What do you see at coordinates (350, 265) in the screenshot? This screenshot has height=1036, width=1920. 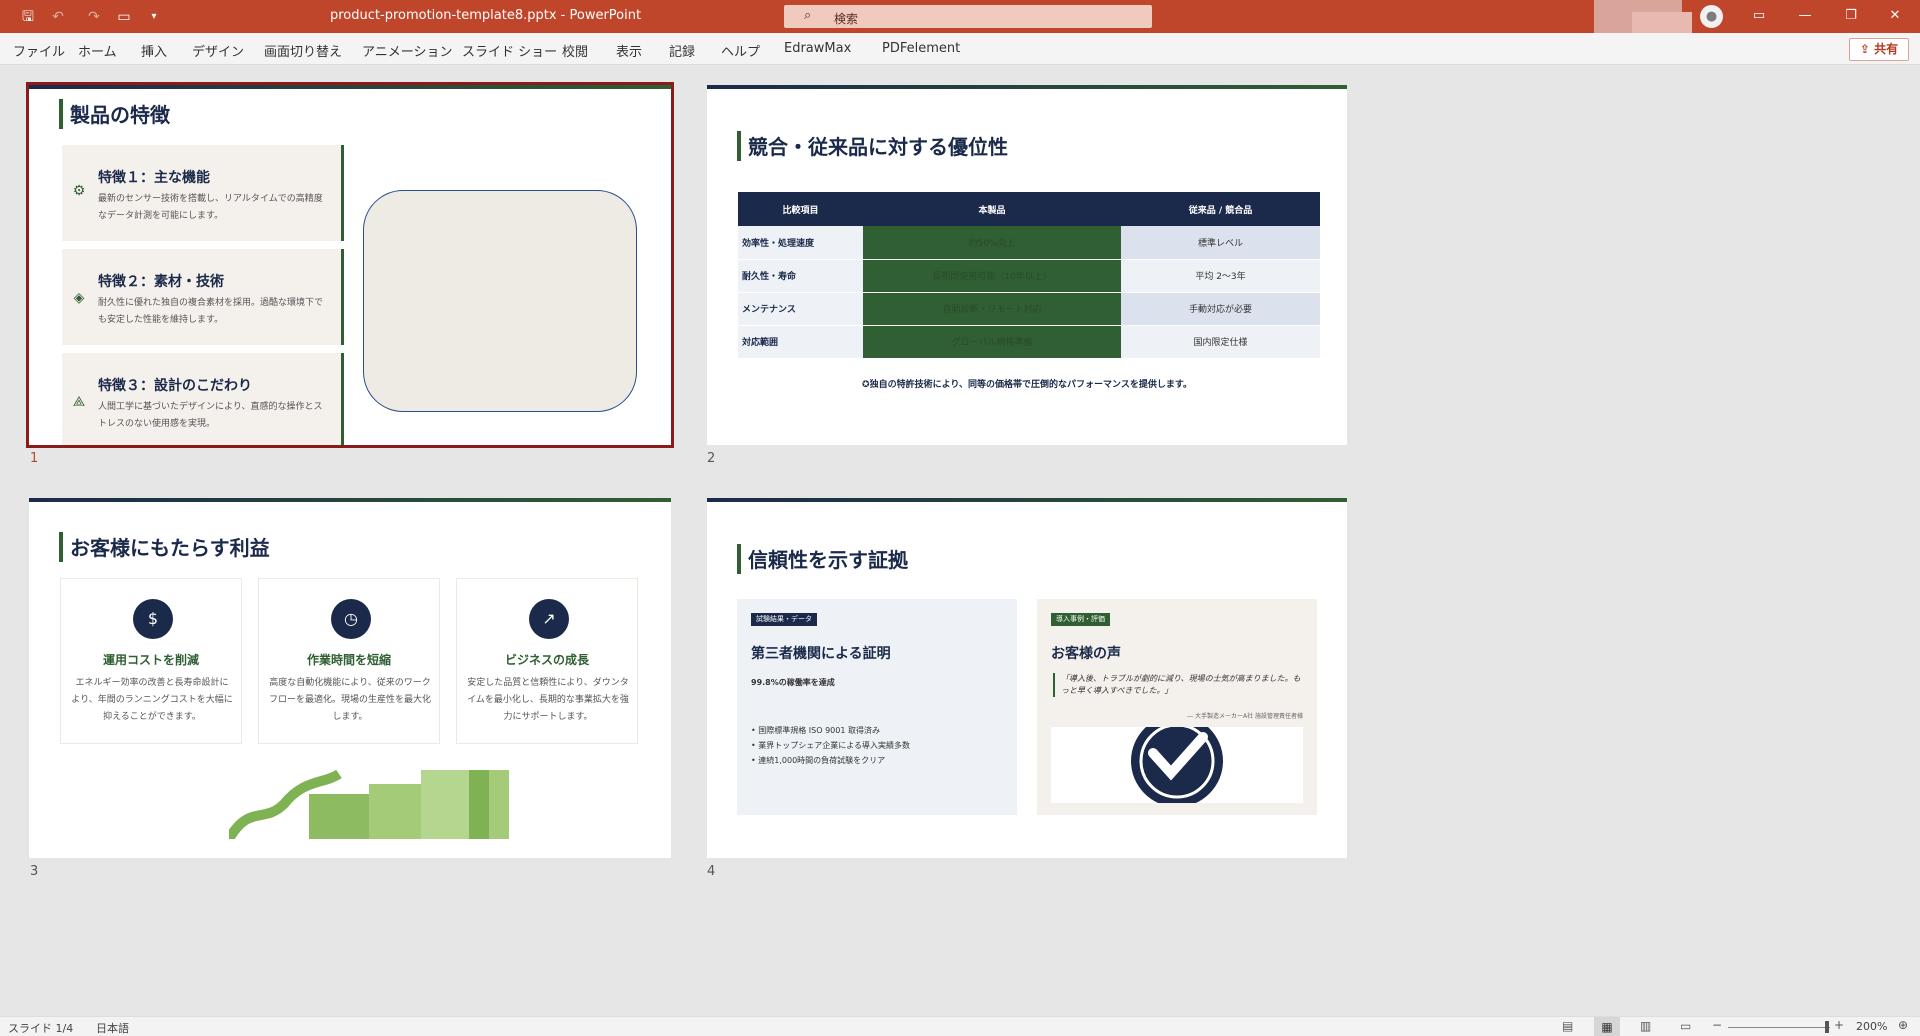 I see `selected-slide-border` at bounding box center [350, 265].